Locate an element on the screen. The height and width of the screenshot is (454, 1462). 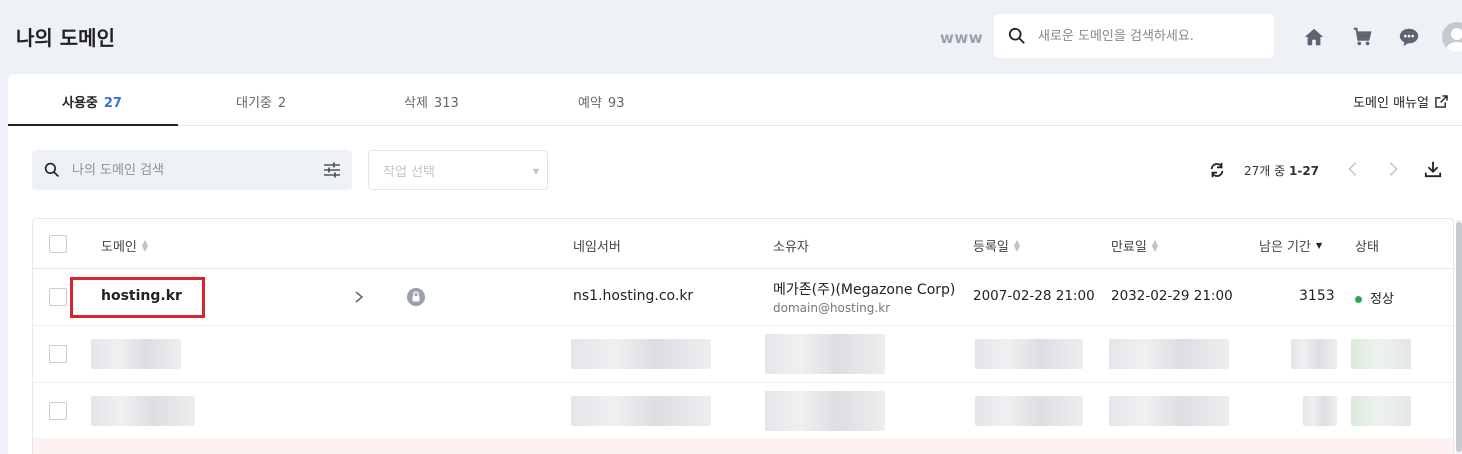
task-select-label: 작업 선택 is located at coordinates (409, 172).